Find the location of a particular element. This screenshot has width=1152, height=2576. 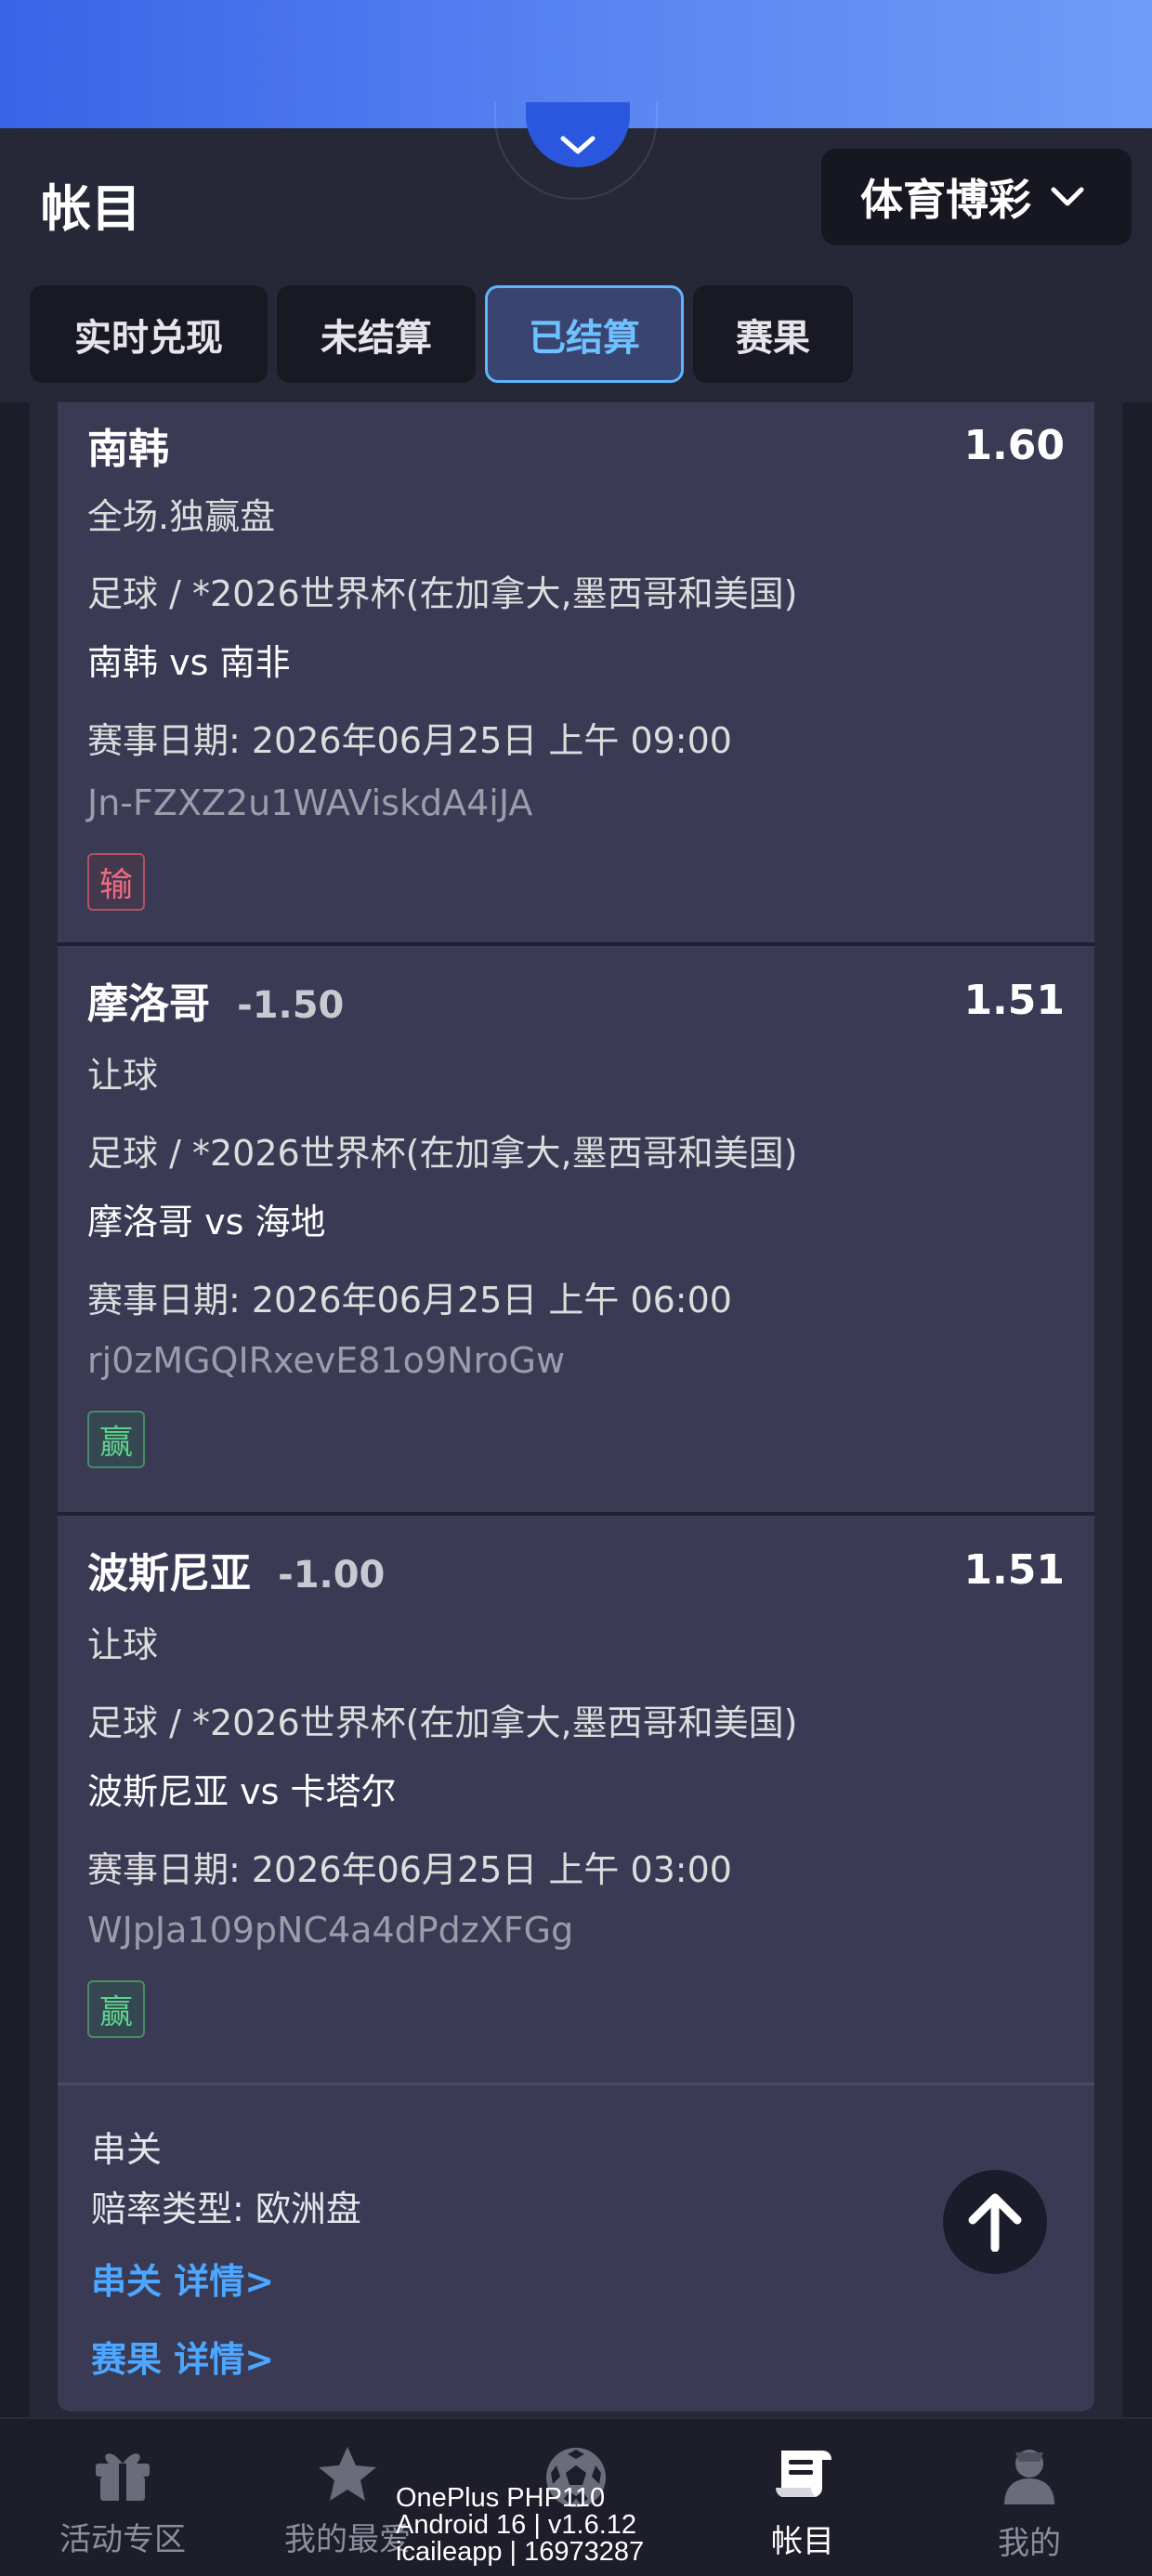

nav-label: 我的最爱 is located at coordinates (347, 2539).